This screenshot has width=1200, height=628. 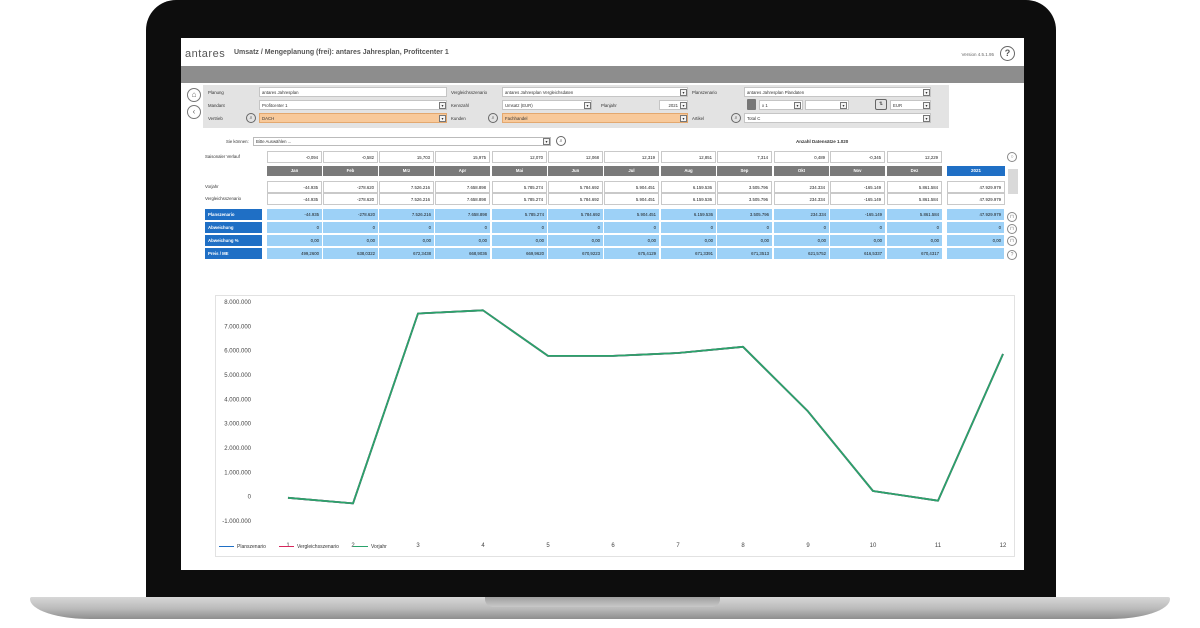 What do you see at coordinates (689, 171) in the screenshot?
I see `month-header: Aug` at bounding box center [689, 171].